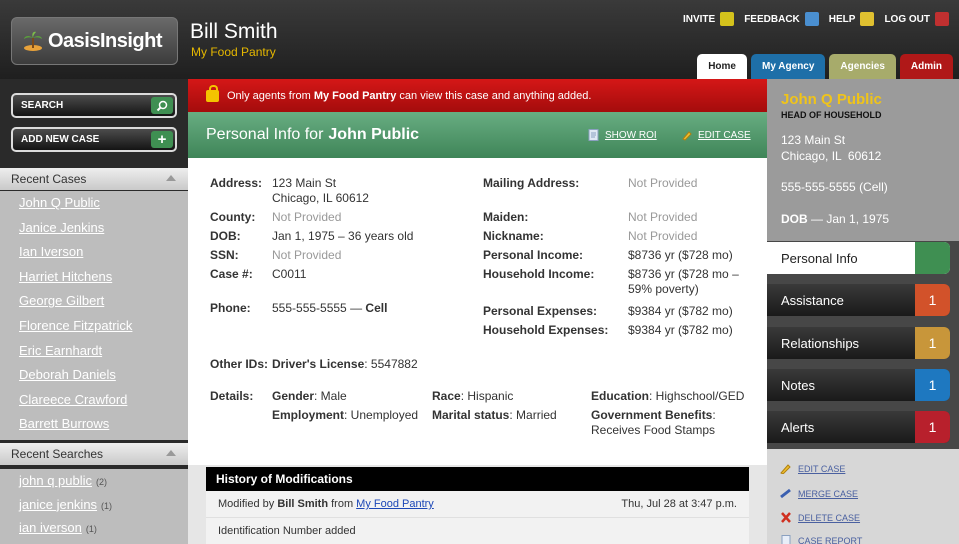 This screenshot has height=544, width=959. Describe the element at coordinates (858, 427) in the screenshot. I see `side-tab-alerts: Alerts 1` at that location.